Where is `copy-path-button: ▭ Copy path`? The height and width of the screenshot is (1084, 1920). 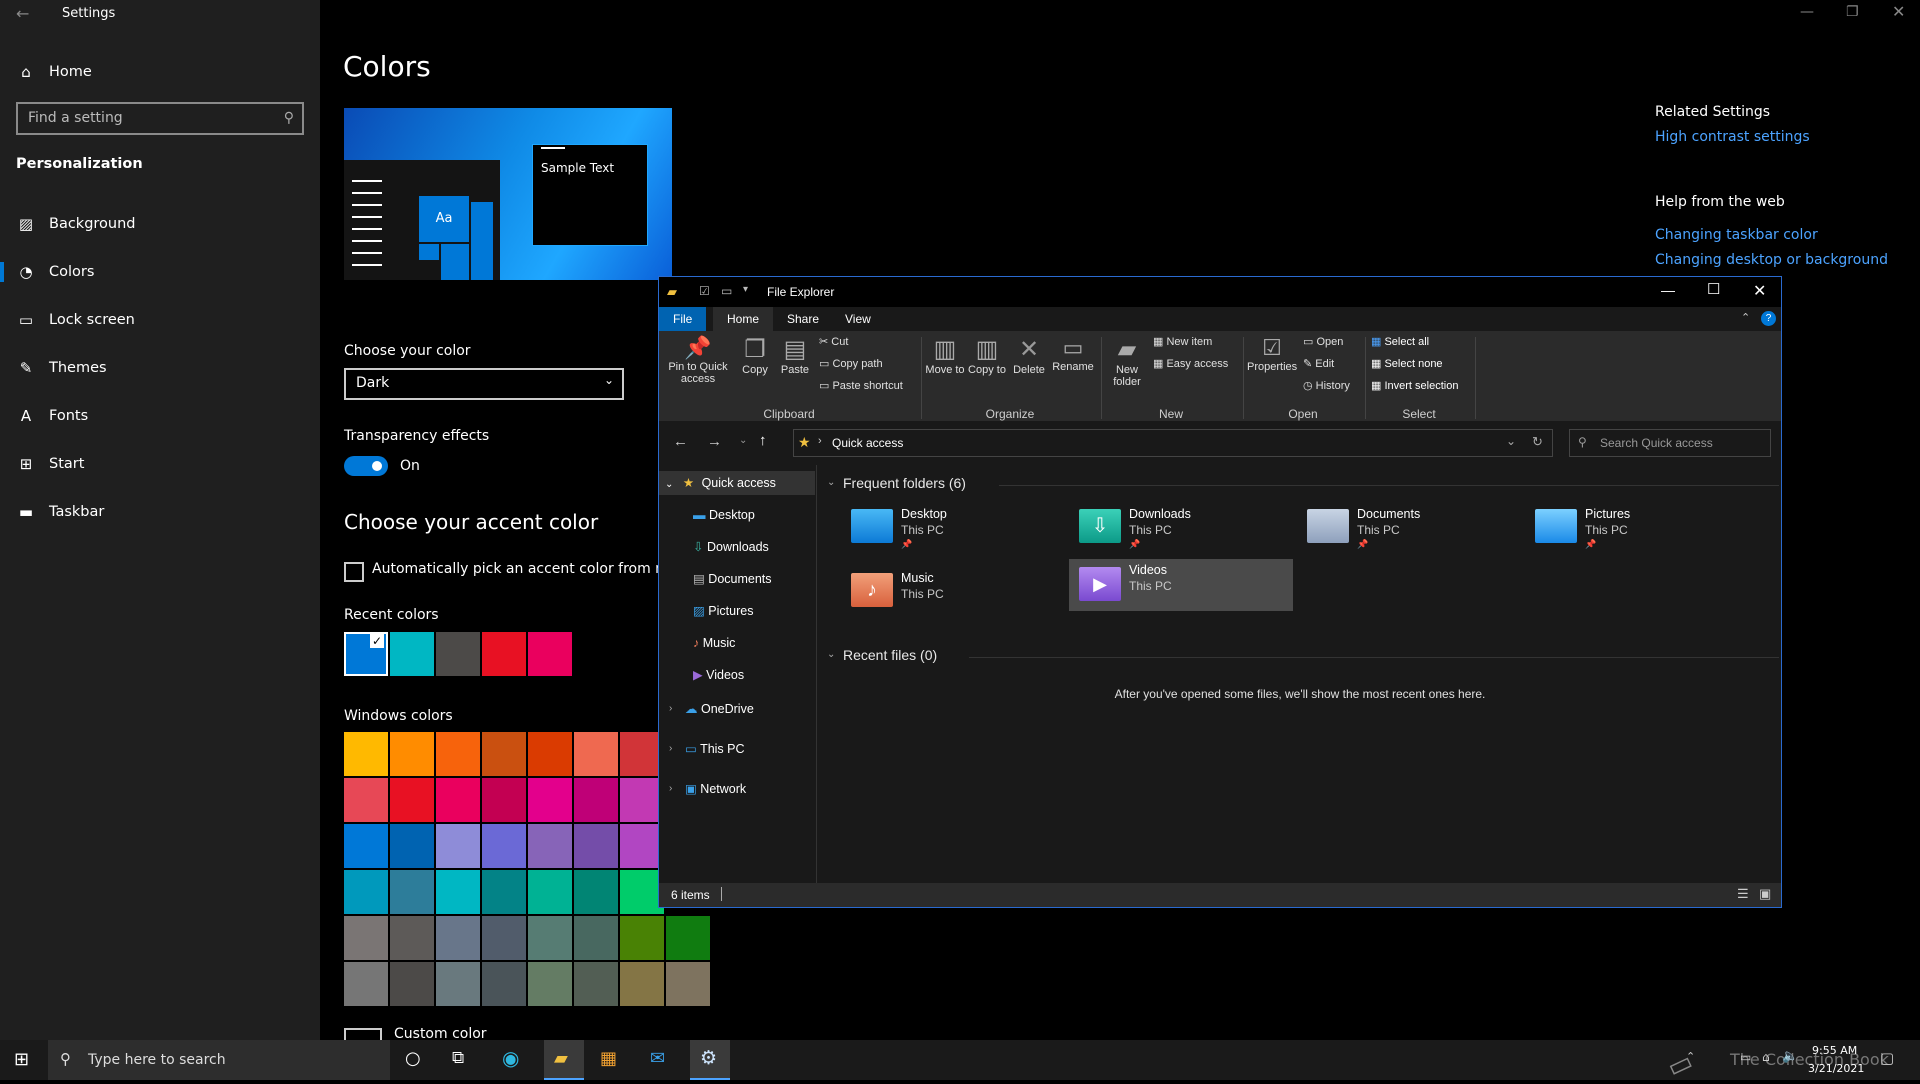 copy-path-button: ▭ Copy path is located at coordinates (851, 363).